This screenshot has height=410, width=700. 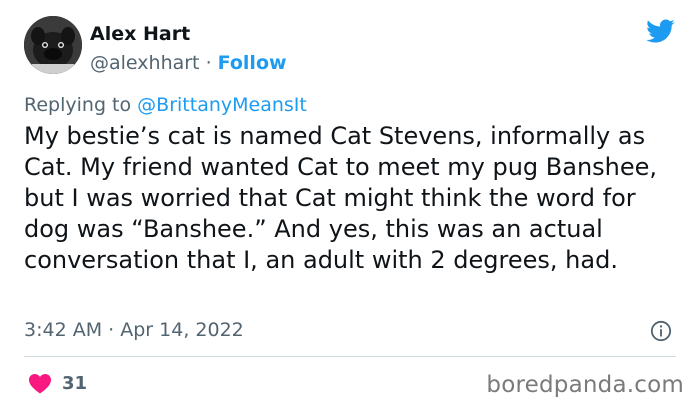 What do you see at coordinates (350, 356) in the screenshot?
I see `divider` at bounding box center [350, 356].